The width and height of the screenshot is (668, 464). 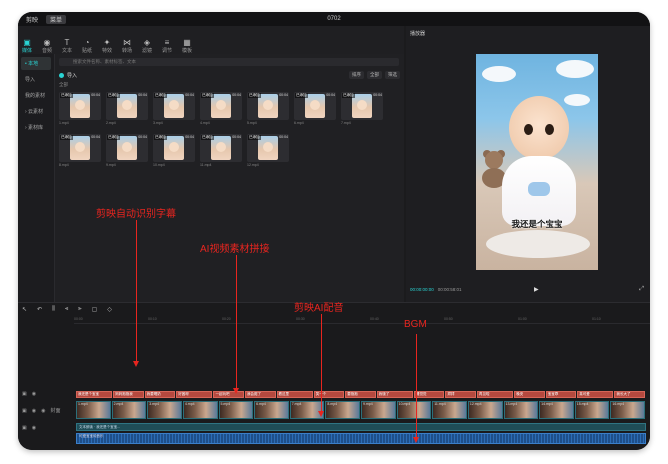 I want to click on search-input: 搜索文件名称、素材标签、文本, so click(x=229, y=62).